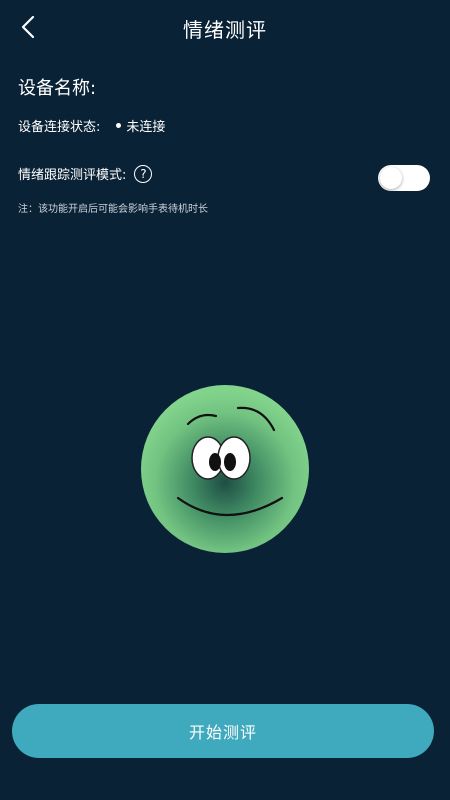 This screenshot has height=800, width=450. I want to click on tracking-mode-row: 情绪跟踪测评模式: ?, so click(85, 173).